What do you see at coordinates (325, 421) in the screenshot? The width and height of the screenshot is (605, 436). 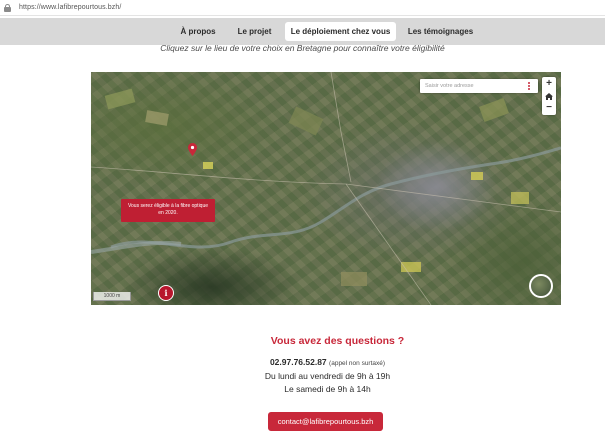 I see `contact-email-button: contact@lafibrepourtous.bzh` at bounding box center [325, 421].